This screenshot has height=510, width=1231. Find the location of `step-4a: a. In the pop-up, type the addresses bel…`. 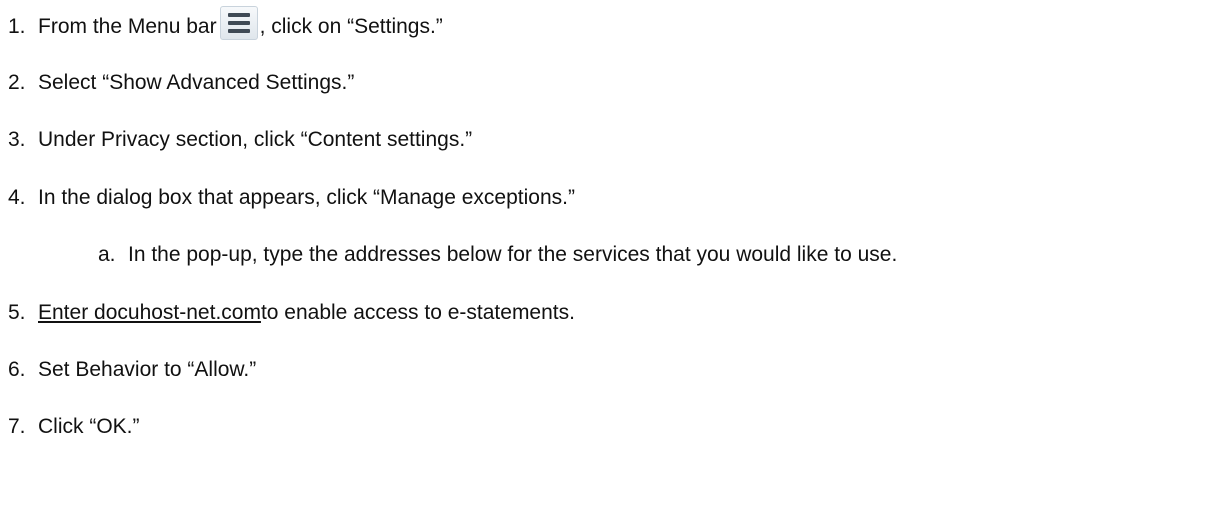

step-4a: a. In the pop-up, type the addresses bel… is located at coordinates (497, 255).